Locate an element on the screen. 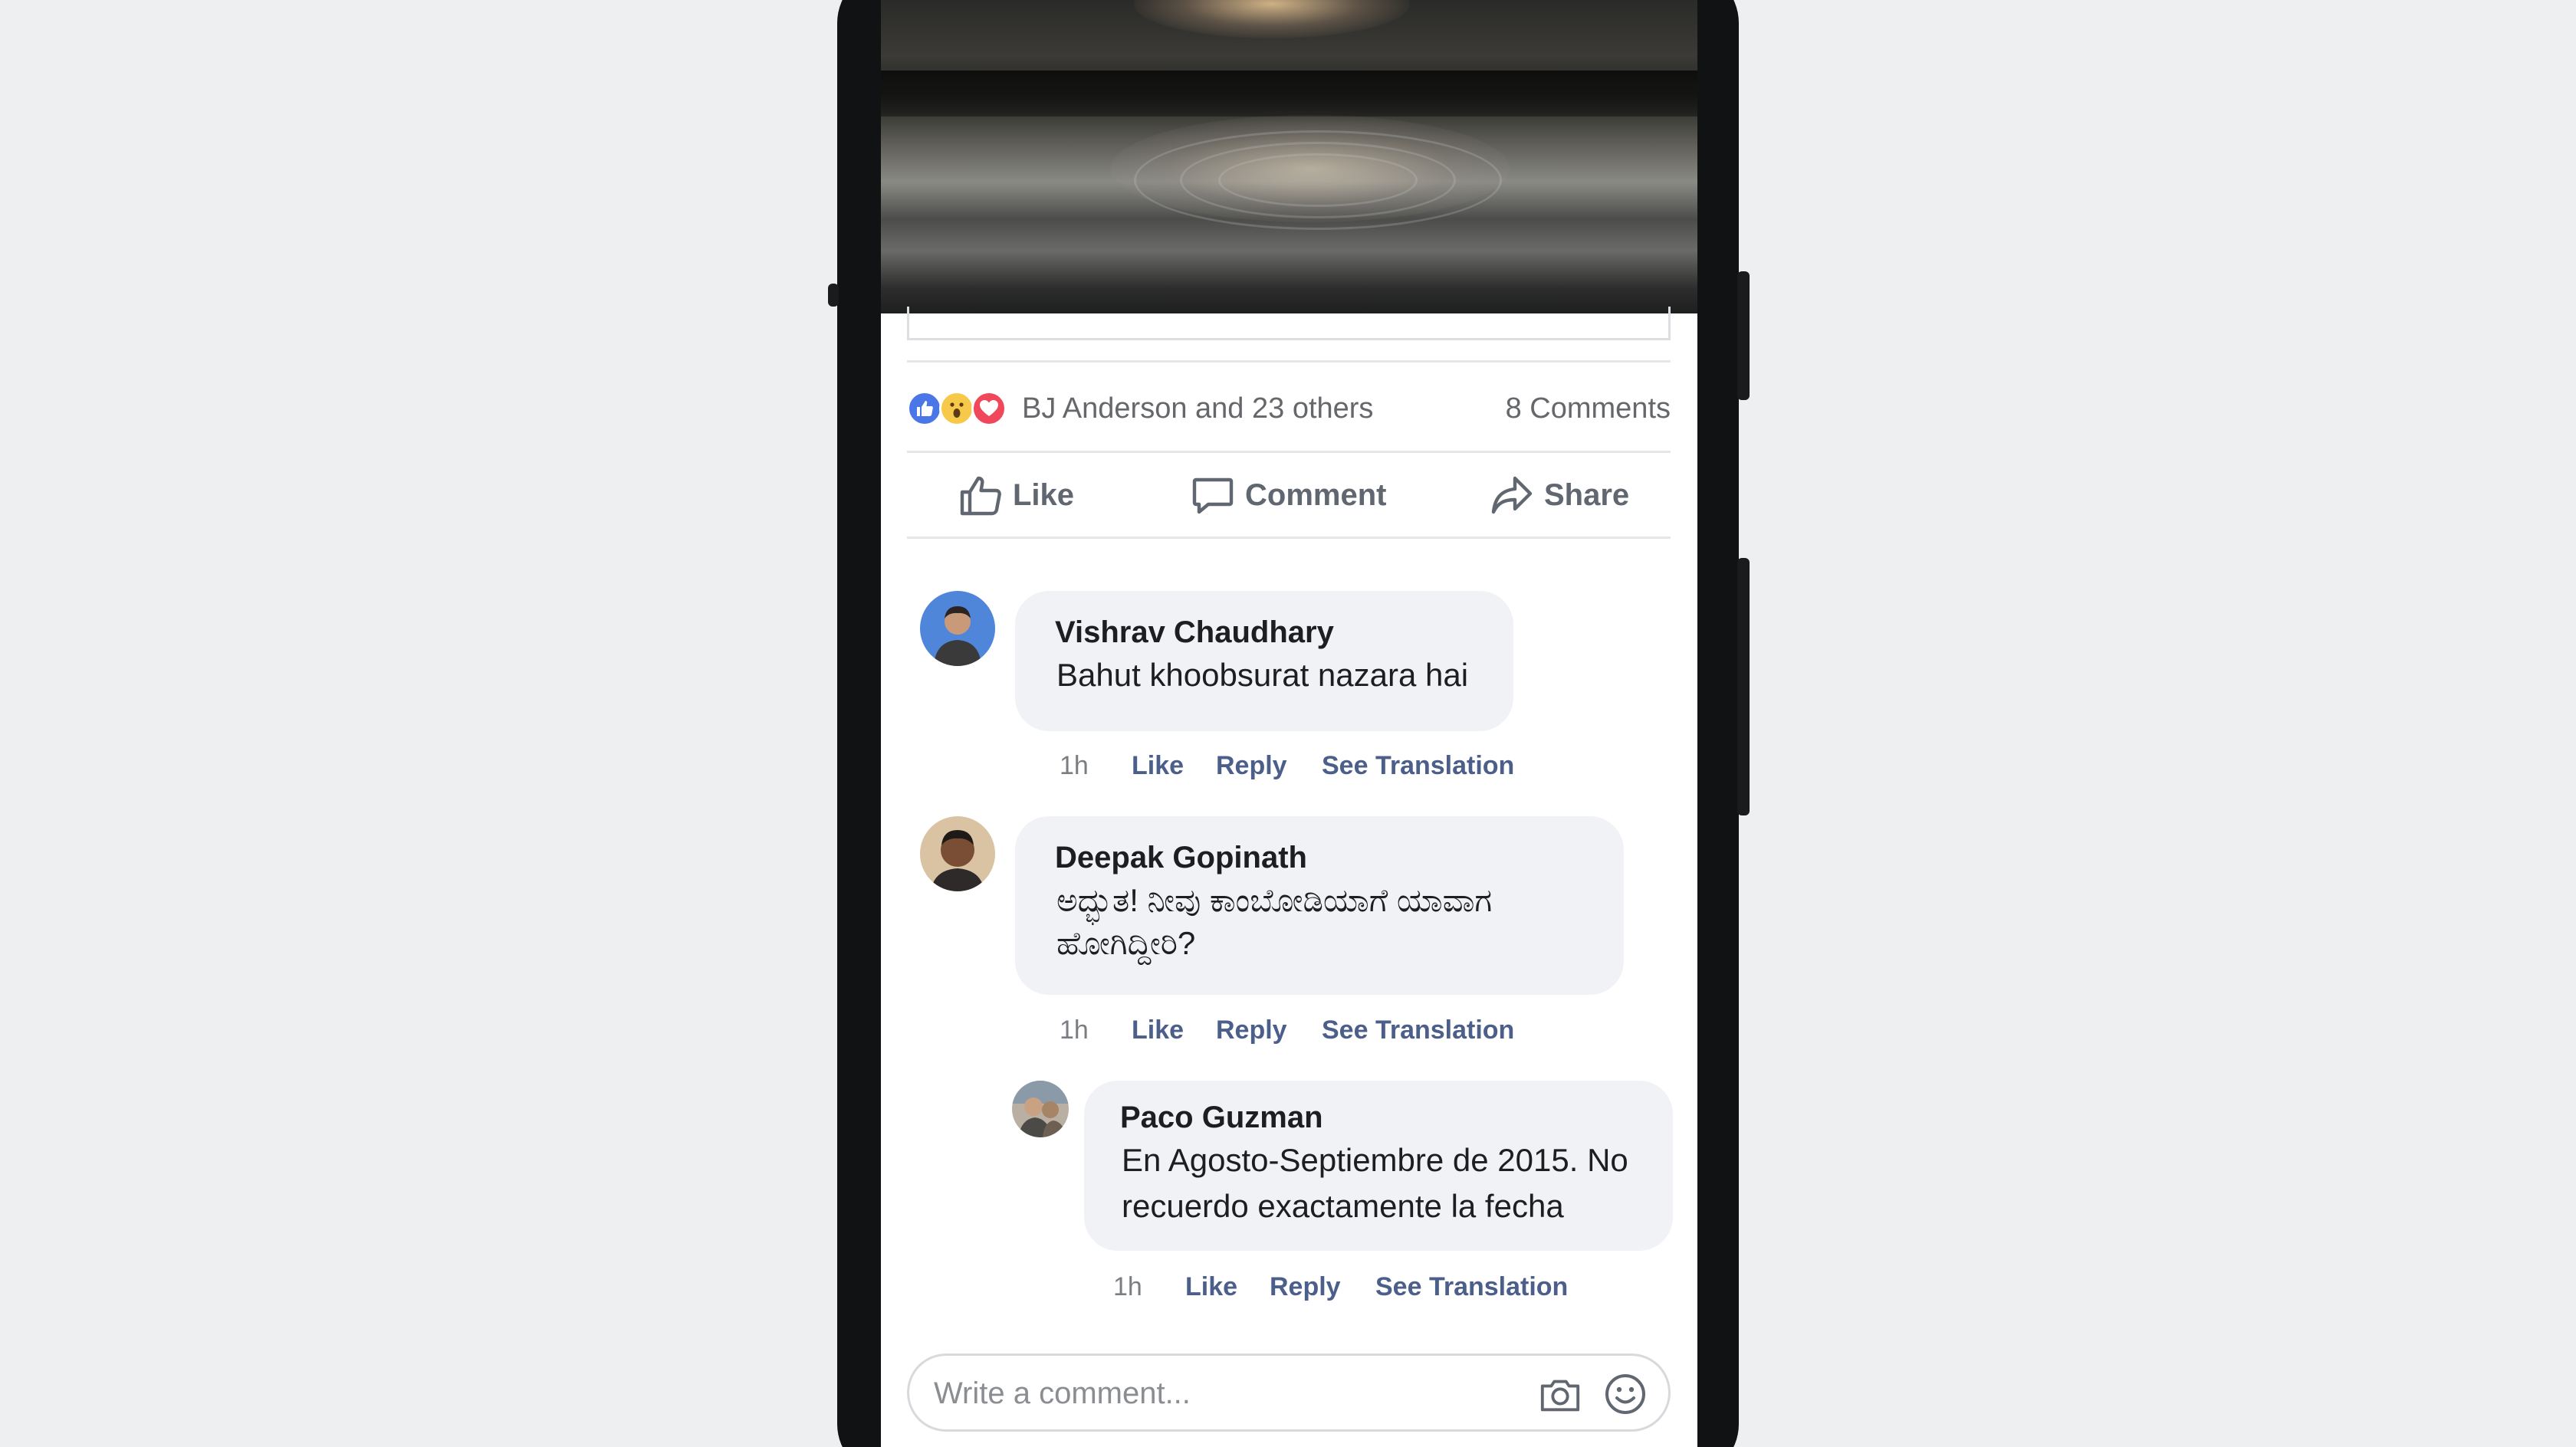 Image resolution: width=2576 pixels, height=1447 pixels. comment-input is located at coordinates (1202, 1393).